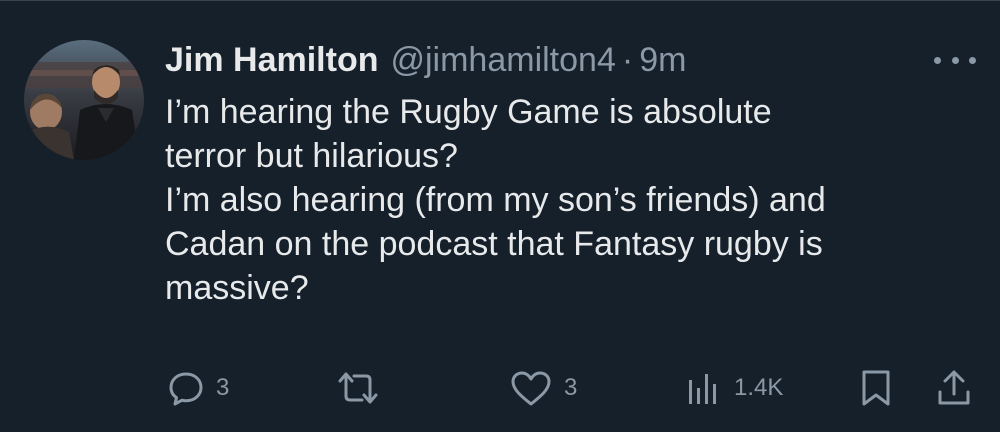 The height and width of the screenshot is (432, 1000). What do you see at coordinates (186, 389) in the screenshot?
I see `reply-icon` at bounding box center [186, 389].